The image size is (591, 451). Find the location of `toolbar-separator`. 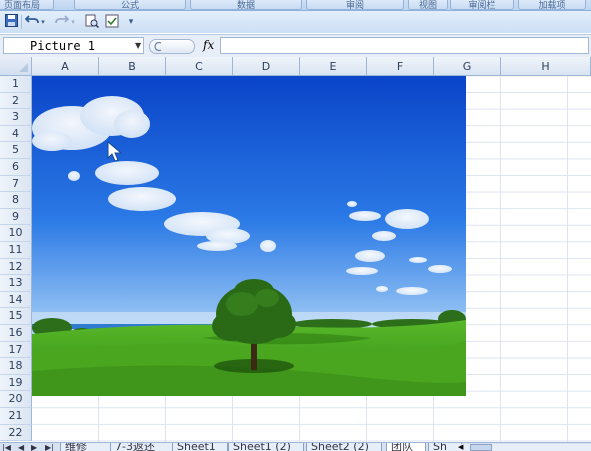

toolbar-separator is located at coordinates (21, 22).